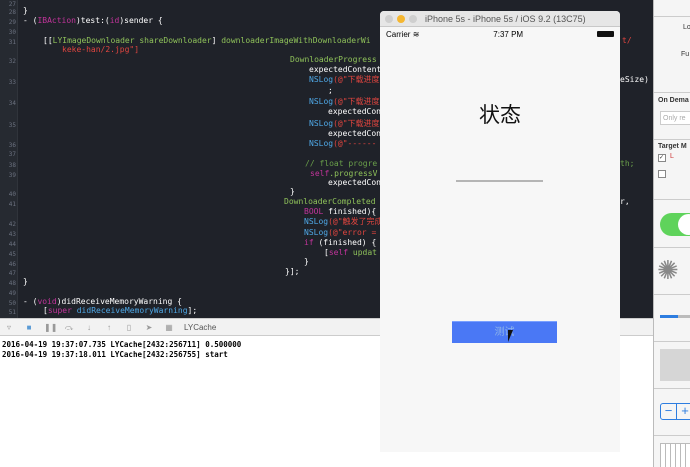 The height and width of the screenshot is (467, 690). What do you see at coordinates (675, 411) in the screenshot?
I see `stepper: − +` at bounding box center [675, 411].